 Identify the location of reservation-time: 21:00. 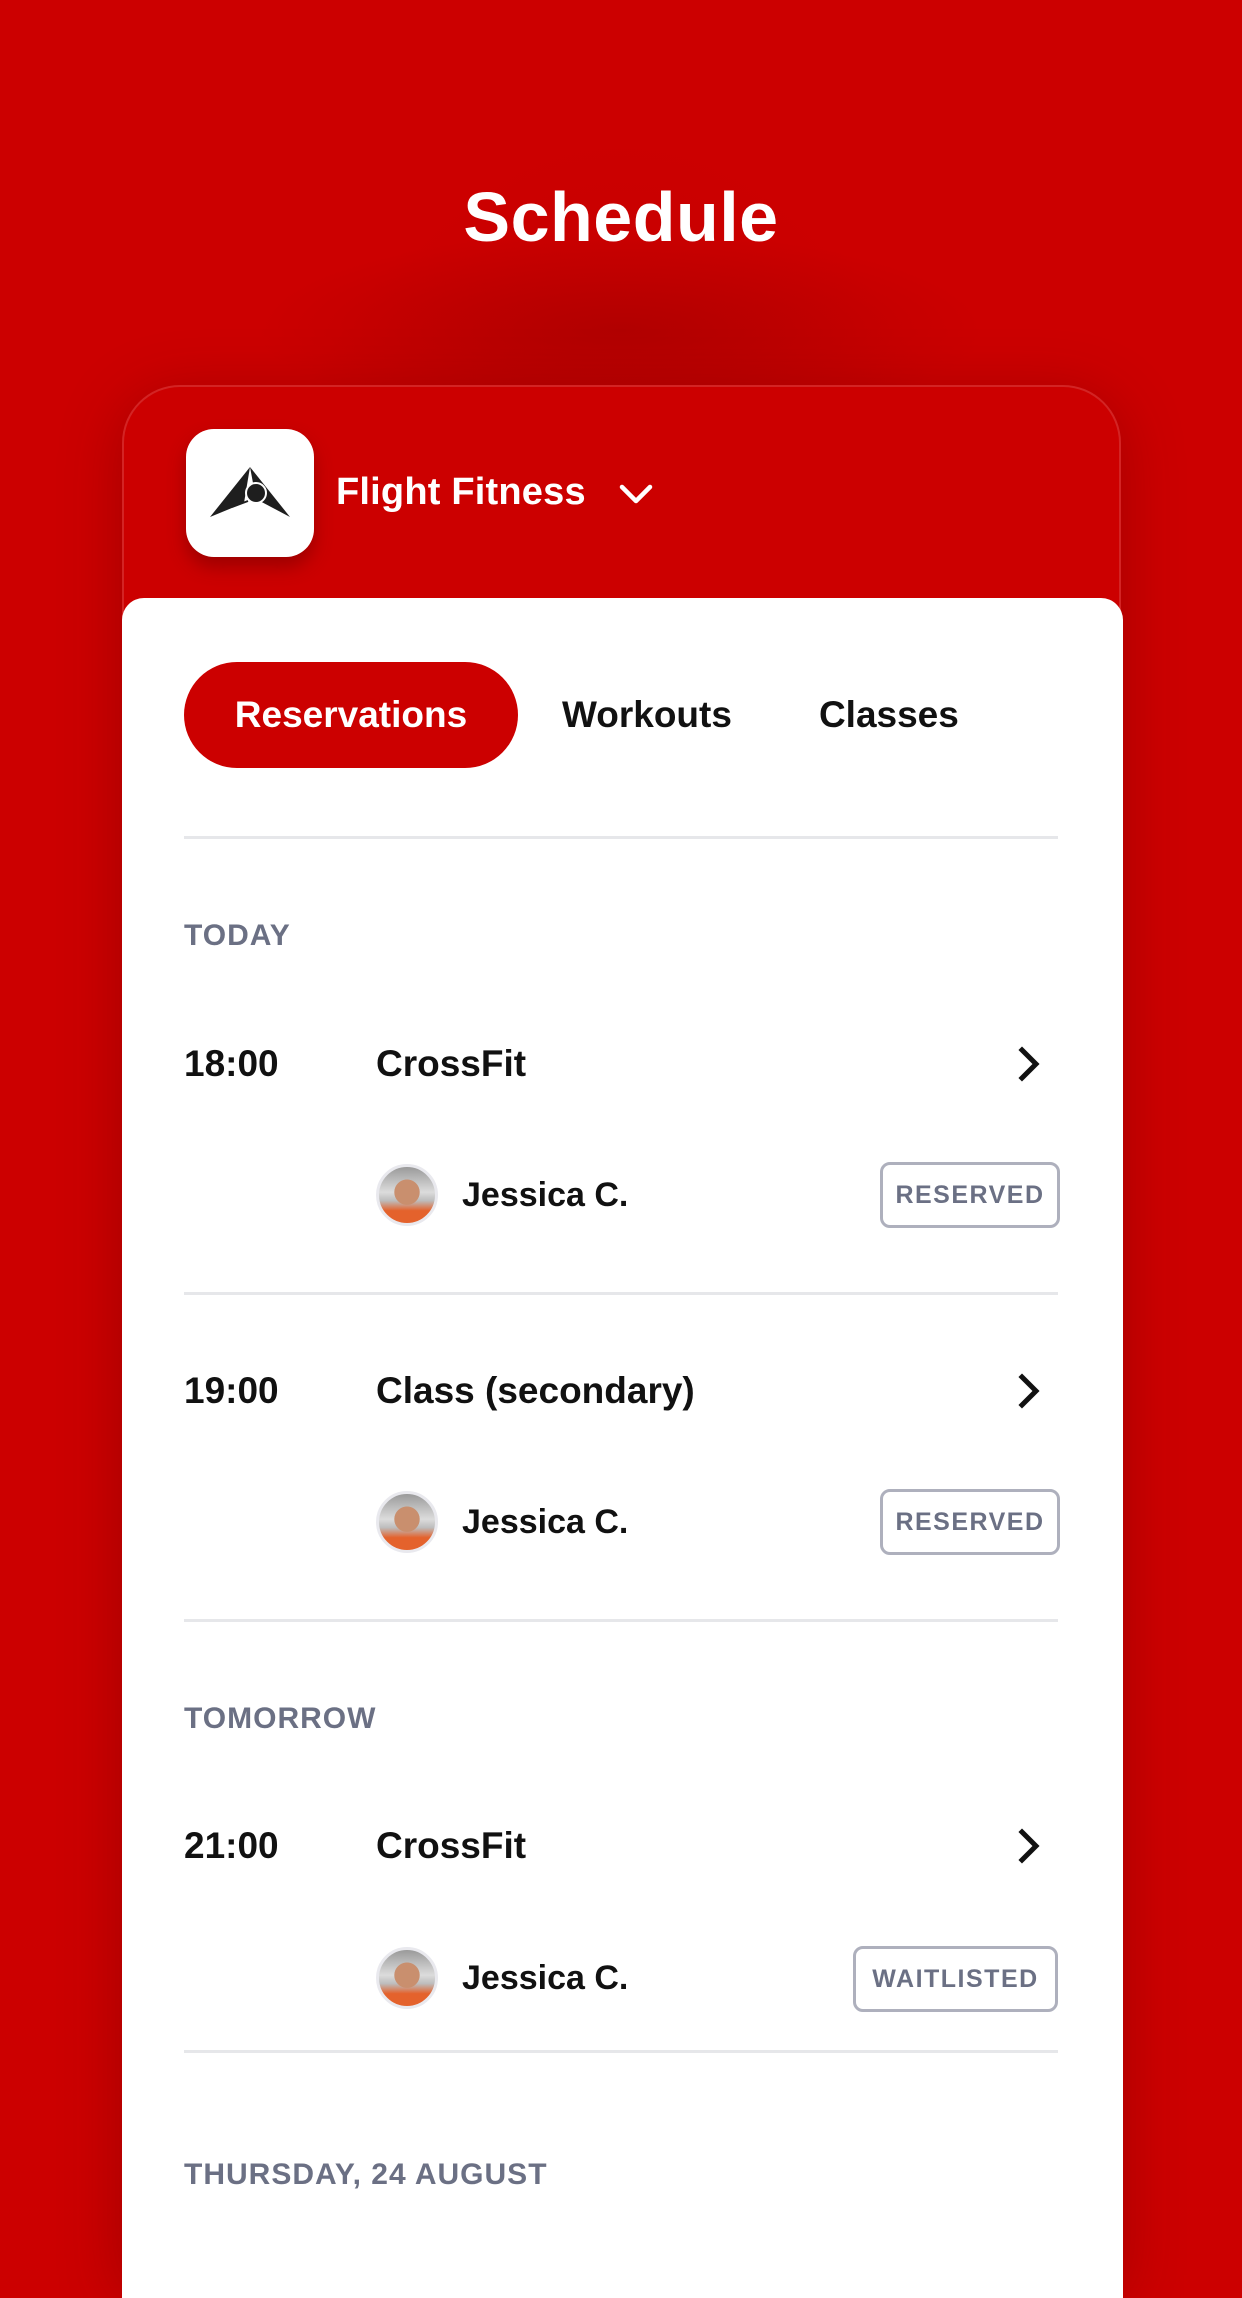
(231, 1845).